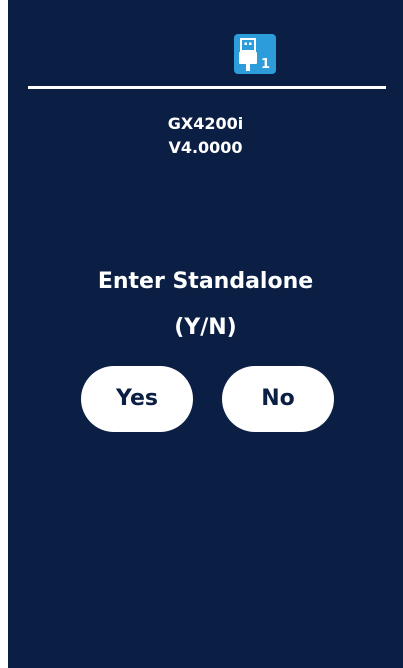  Describe the element at coordinates (207, 87) in the screenshot. I see `header-divider` at that location.